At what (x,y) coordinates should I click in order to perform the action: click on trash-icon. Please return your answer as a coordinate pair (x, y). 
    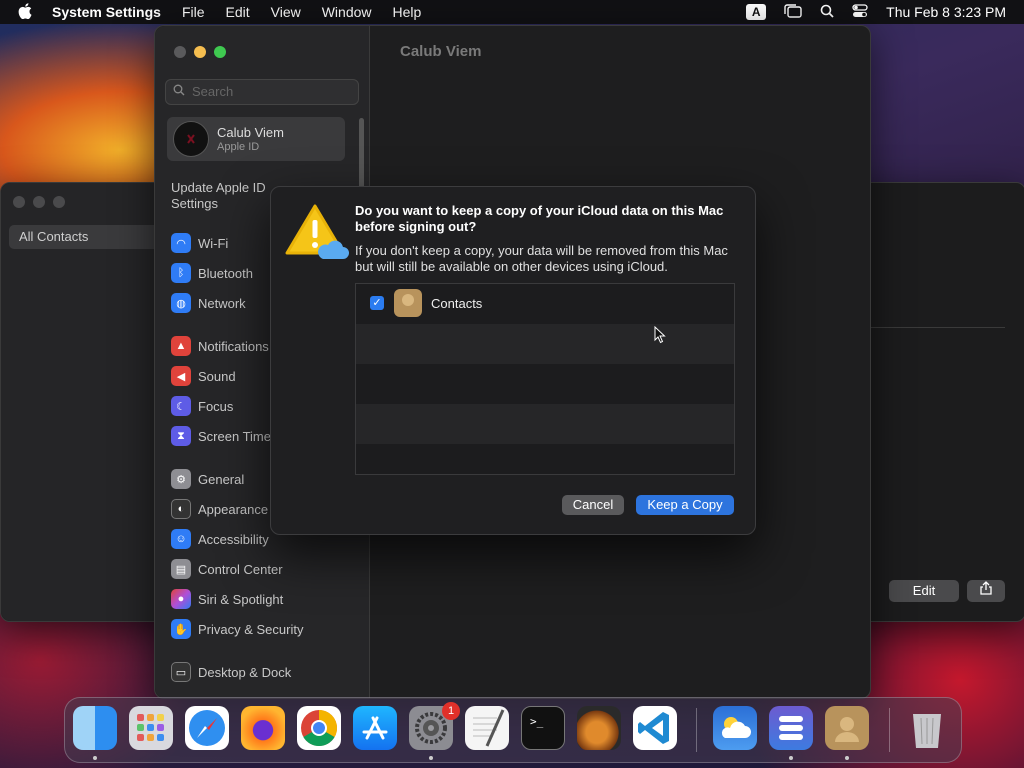
    Looking at the image, I should click on (927, 728).